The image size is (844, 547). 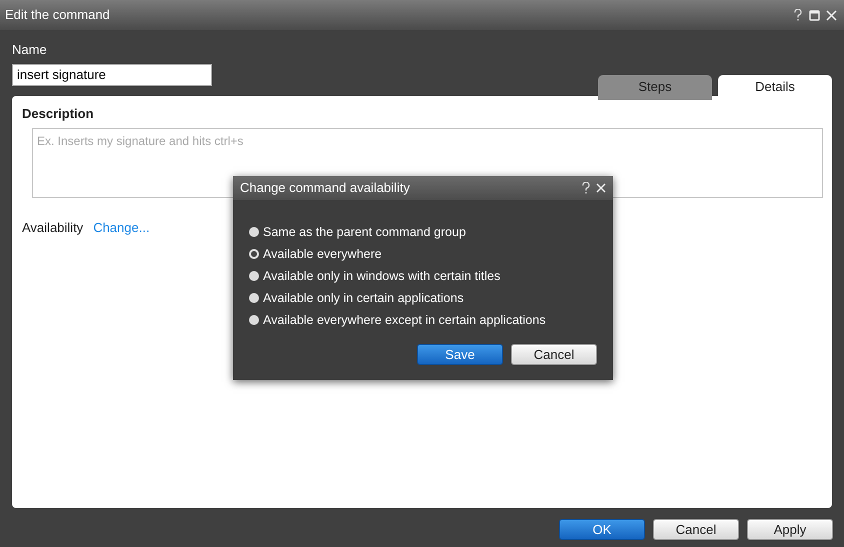 What do you see at coordinates (381, 276) in the screenshot?
I see `option-label: Available only in windows with certain titles` at bounding box center [381, 276].